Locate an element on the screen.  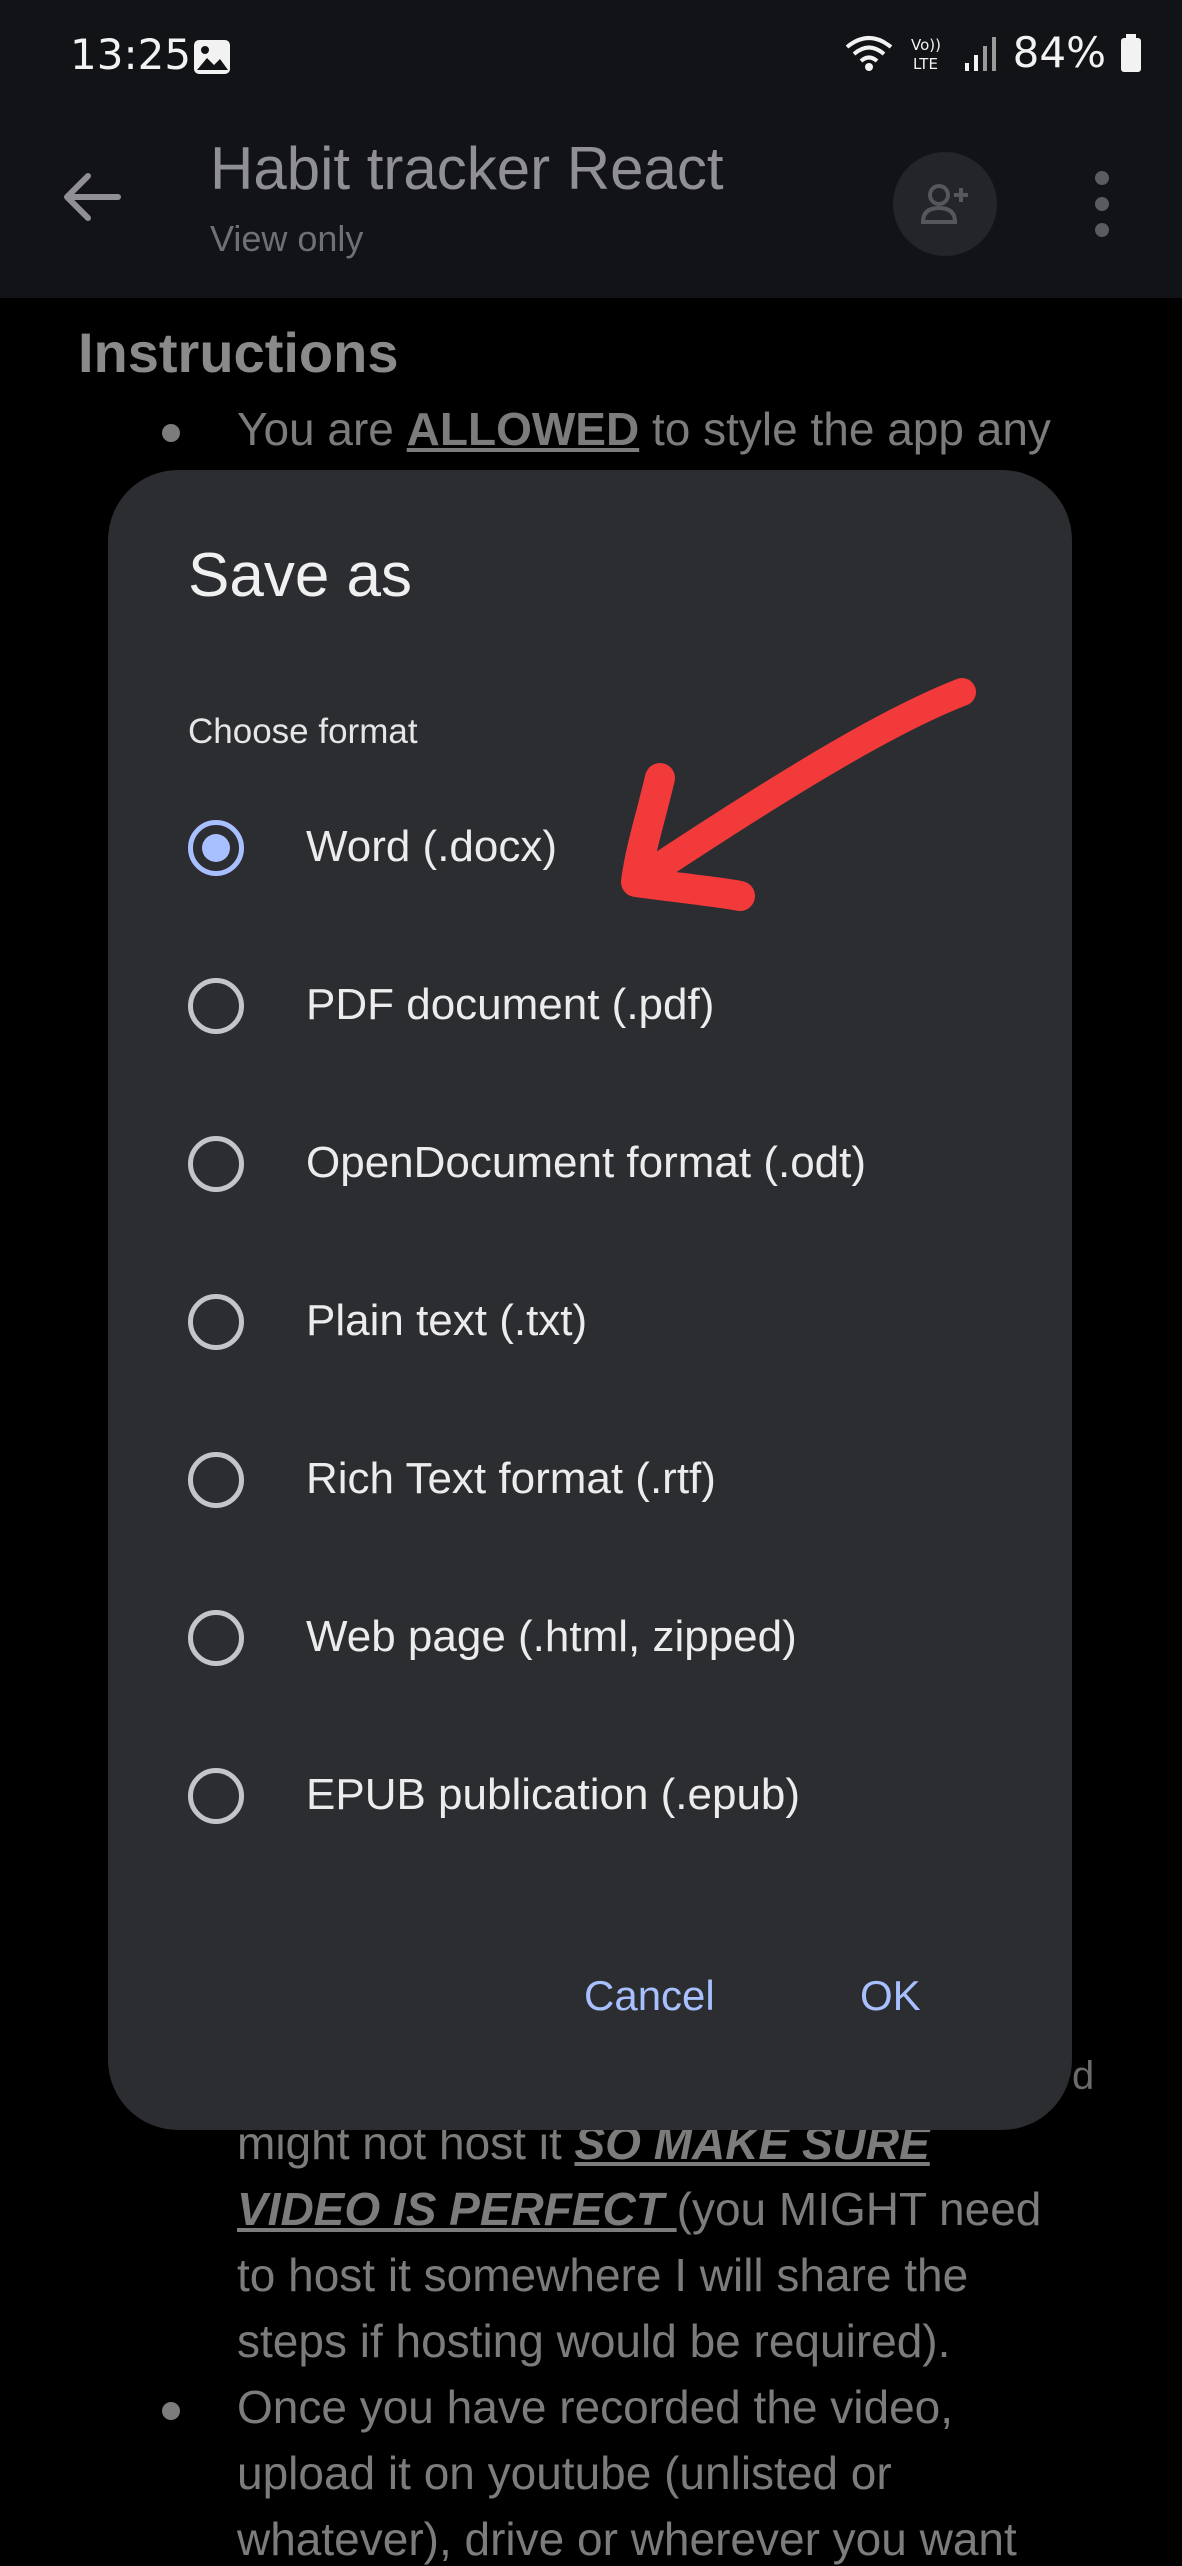
share-button is located at coordinates (945, 204).